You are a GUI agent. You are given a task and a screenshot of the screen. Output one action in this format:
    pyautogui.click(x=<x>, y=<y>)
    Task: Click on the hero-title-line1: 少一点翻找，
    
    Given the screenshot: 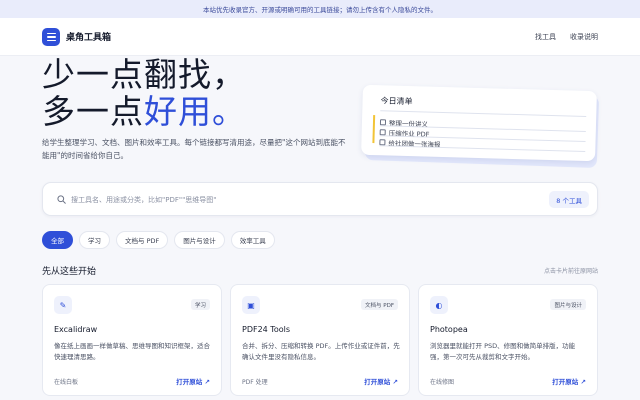 What is the action you would take?
    pyautogui.click(x=144, y=74)
    